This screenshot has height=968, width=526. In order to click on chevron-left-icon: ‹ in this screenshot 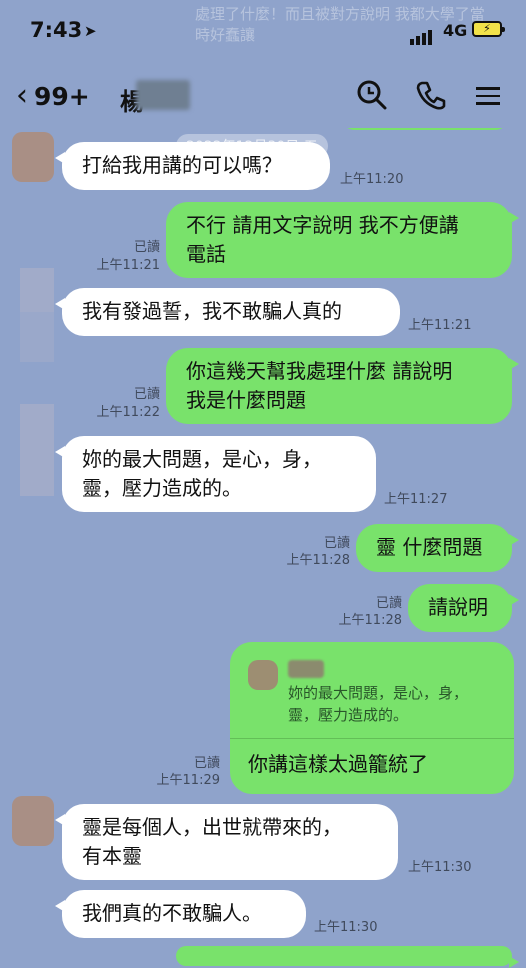, I will do `click(22, 95)`.